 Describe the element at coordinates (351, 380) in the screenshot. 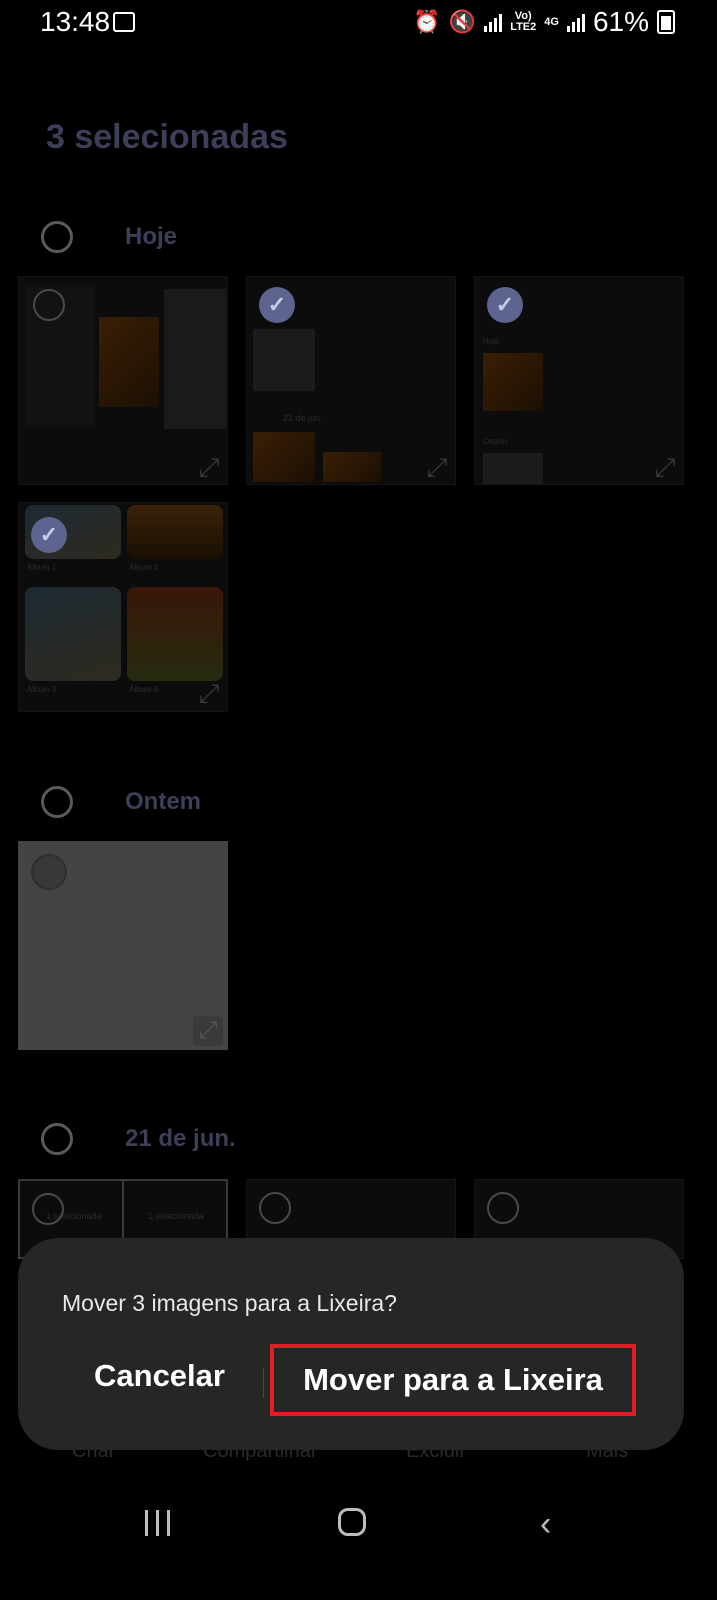

I see `thumbnail-2: 21 de jun. ✓ ⤢` at that location.